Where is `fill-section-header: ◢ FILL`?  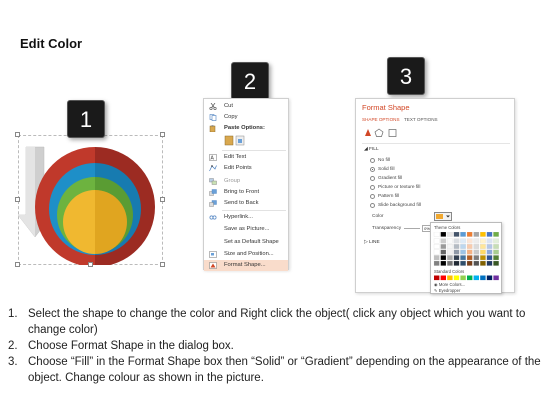
fill-section-header: ◢ FILL is located at coordinates (371, 149).